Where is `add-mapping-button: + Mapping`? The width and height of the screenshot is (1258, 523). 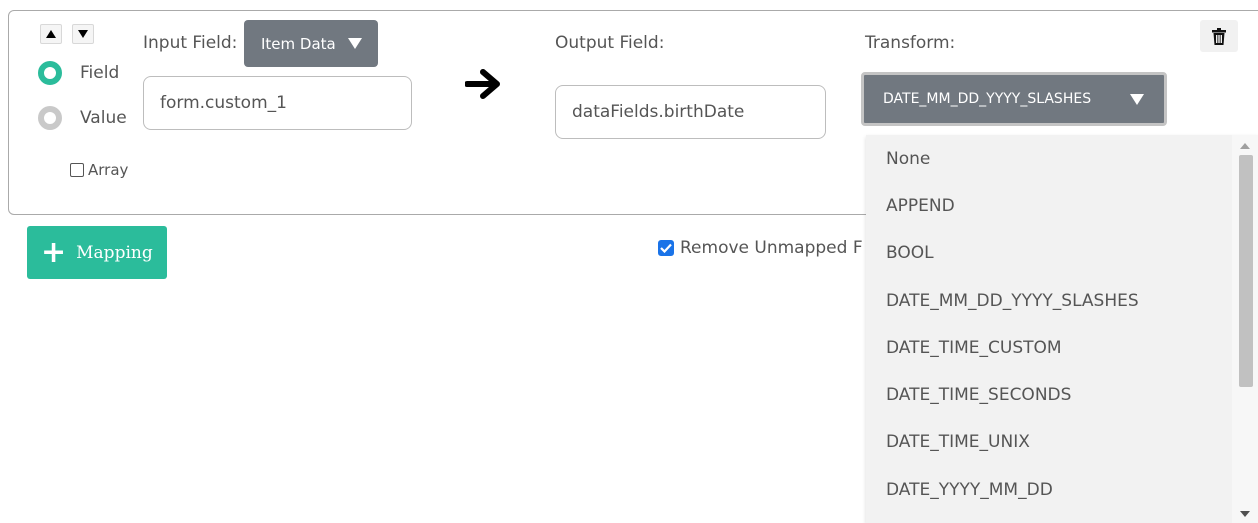 add-mapping-button: + Mapping is located at coordinates (97, 252).